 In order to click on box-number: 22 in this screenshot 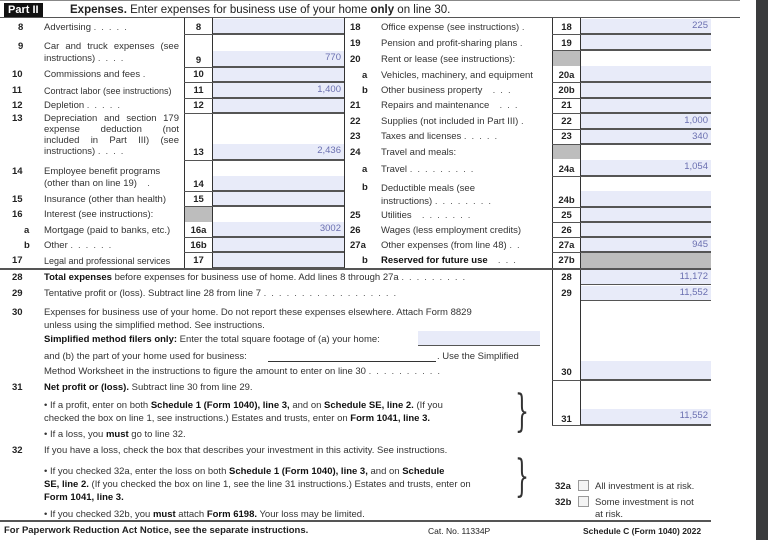, I will do `click(566, 121)`.